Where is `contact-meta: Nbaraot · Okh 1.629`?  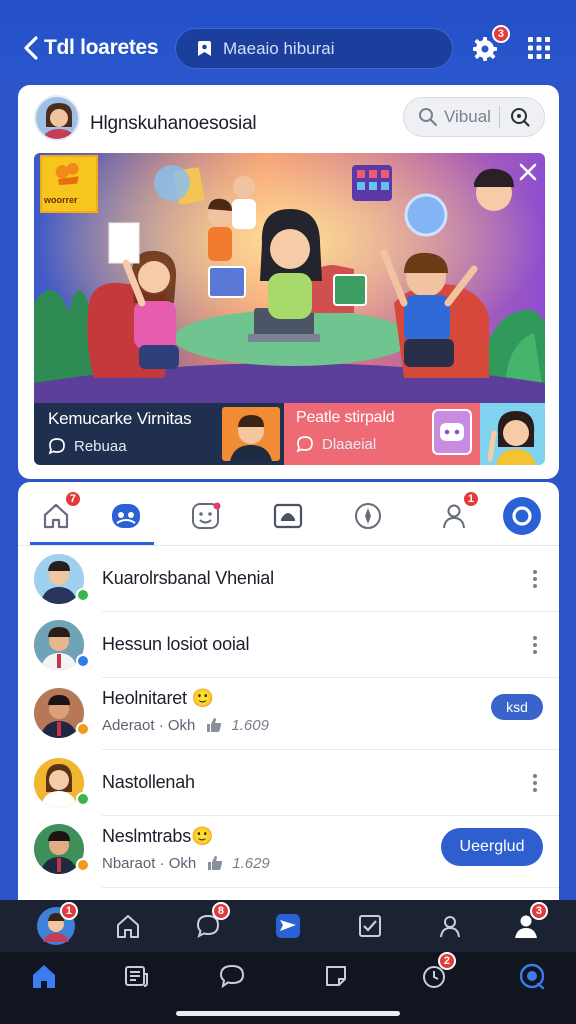 contact-meta: Nbaraot · Okh 1.629 is located at coordinates (186, 863).